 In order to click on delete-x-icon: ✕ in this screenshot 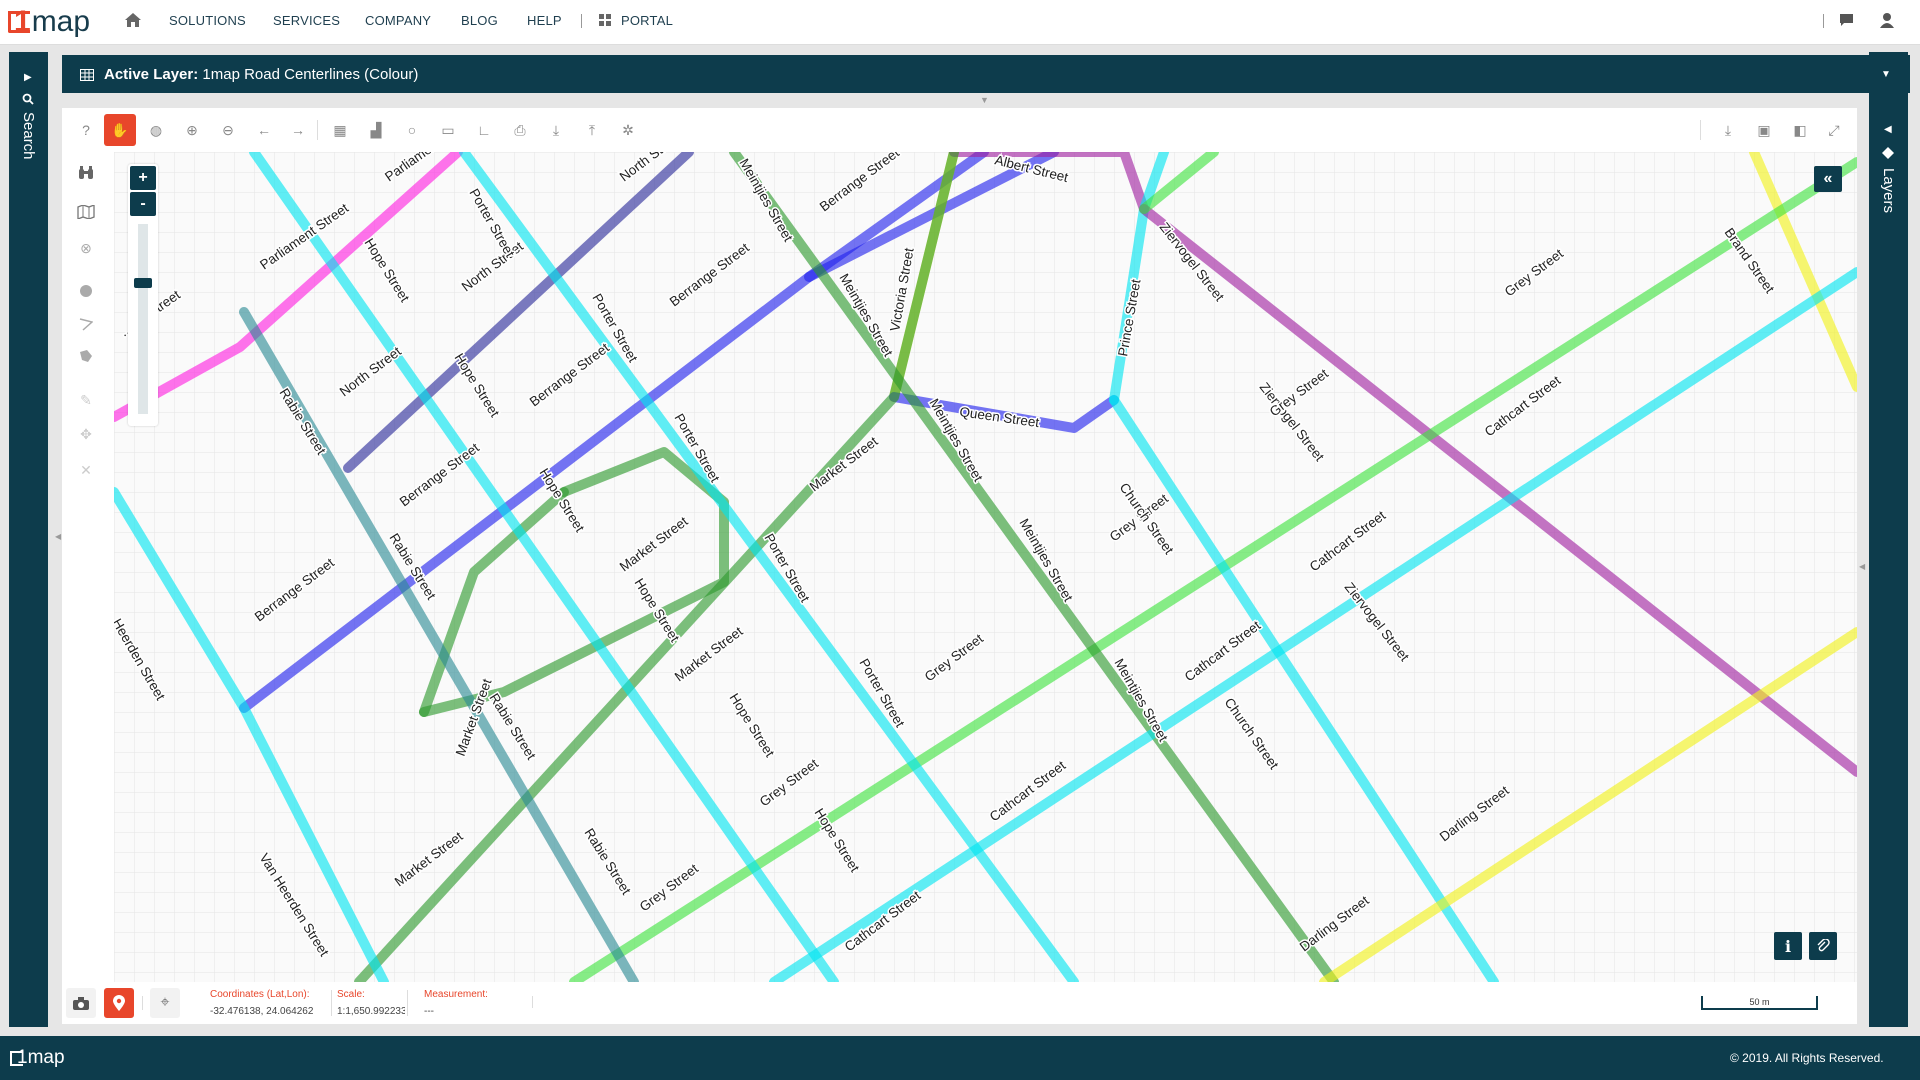, I will do `click(86, 470)`.